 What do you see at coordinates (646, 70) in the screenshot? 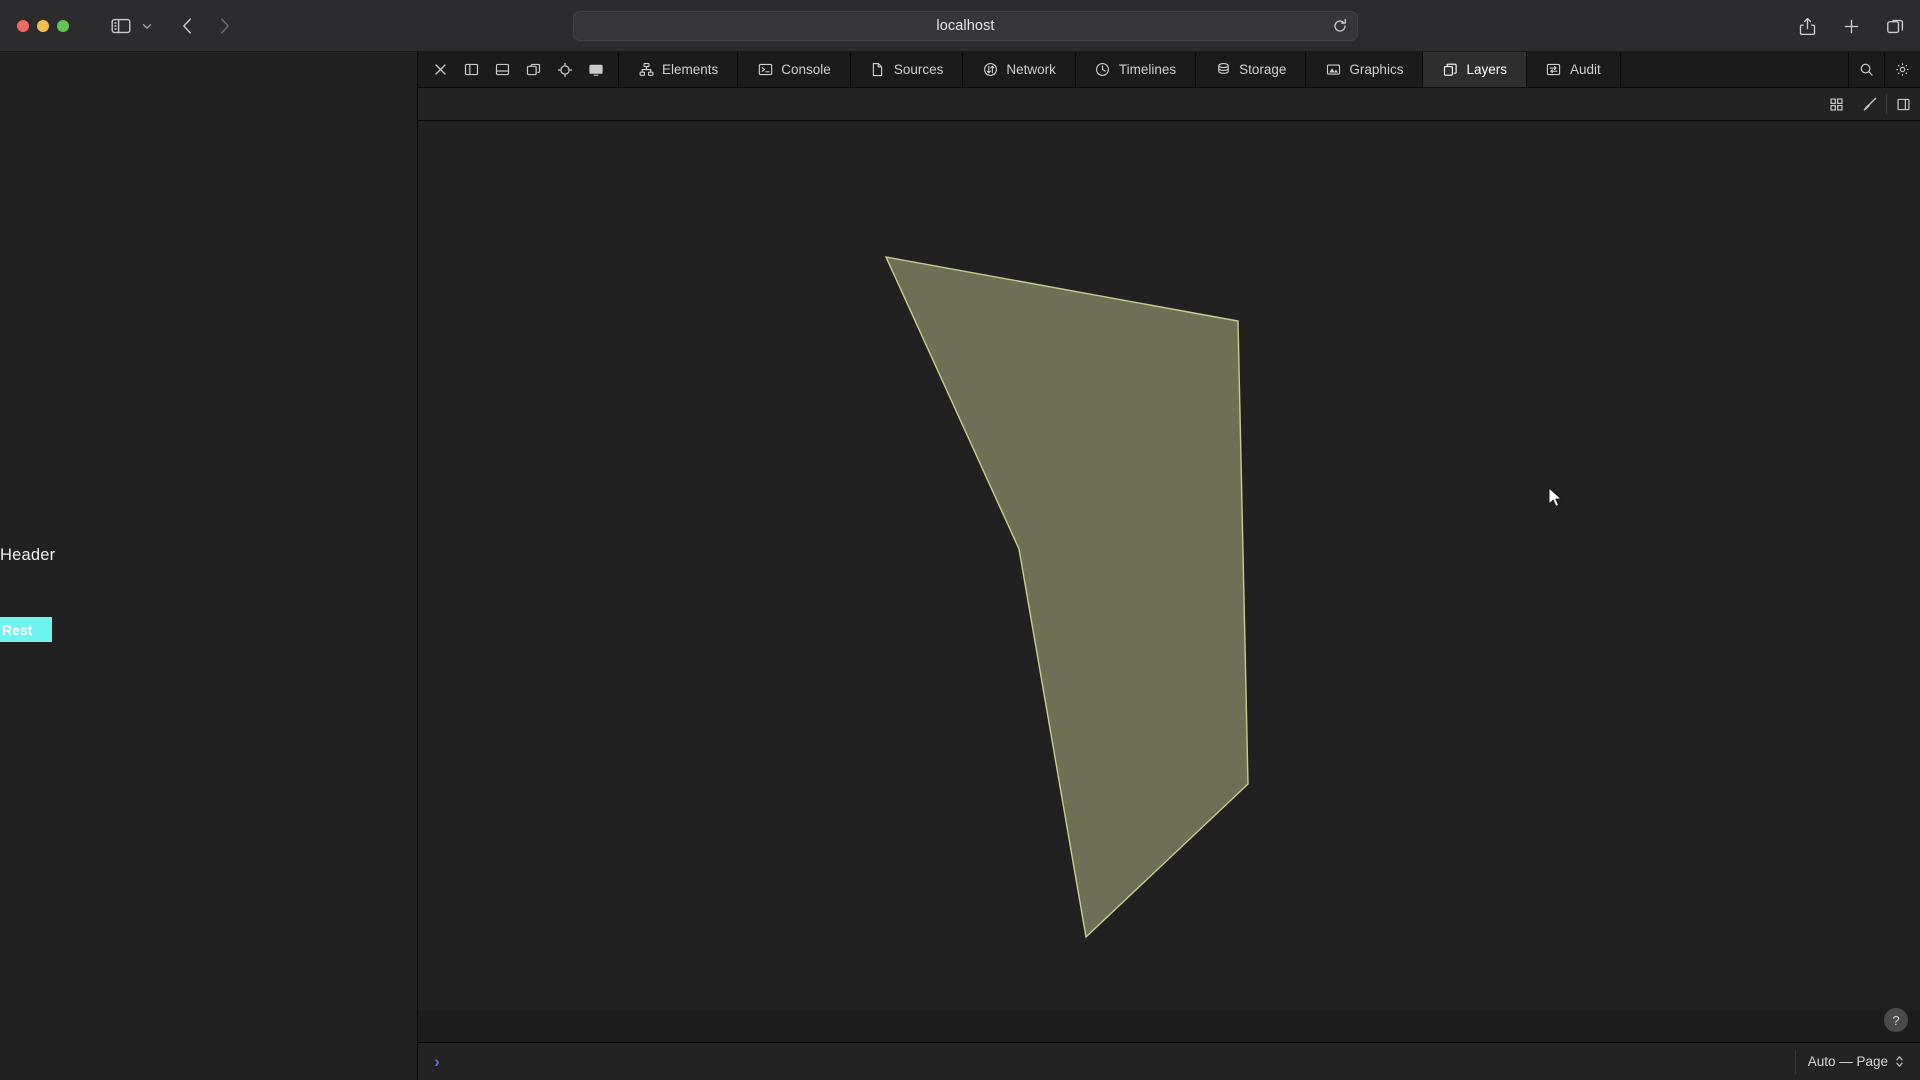
I see `elements-tree-icon` at bounding box center [646, 70].